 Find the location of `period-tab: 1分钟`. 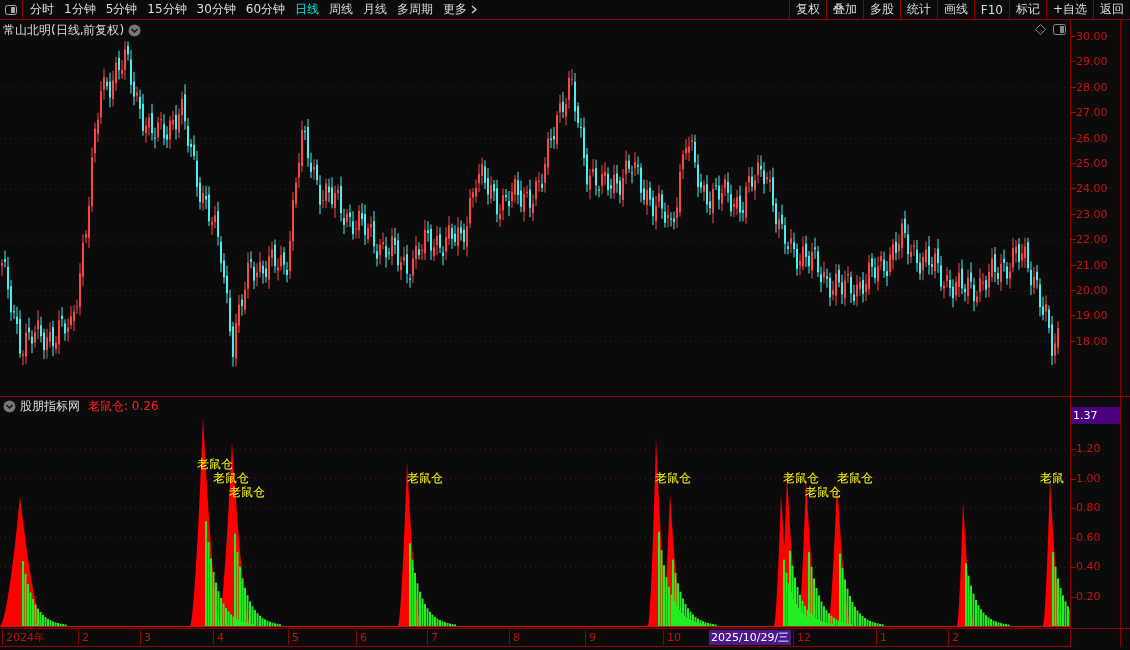

period-tab: 1分钟 is located at coordinates (80, 9).